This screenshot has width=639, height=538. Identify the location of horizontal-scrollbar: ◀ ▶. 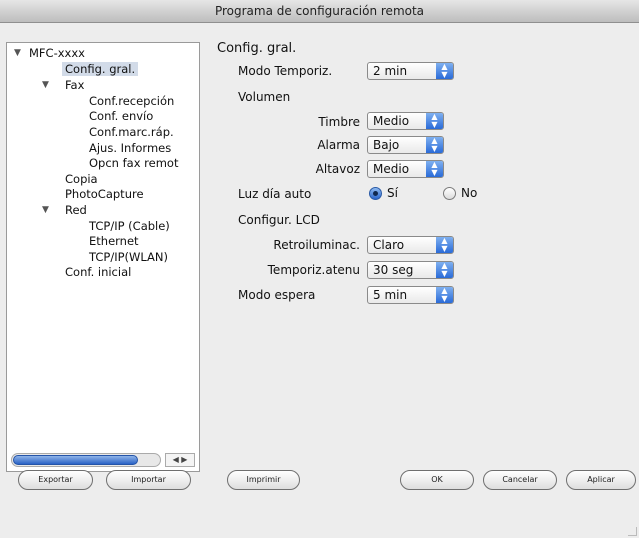
(103, 460).